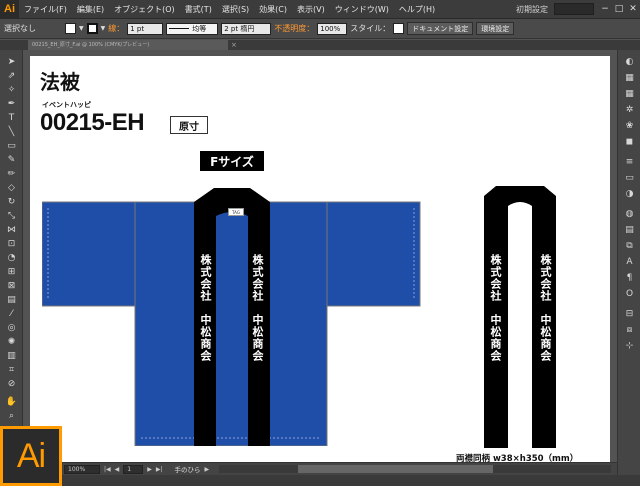 The image size is (640, 486). I want to click on menu-effect: 効果(C), so click(273, 9).